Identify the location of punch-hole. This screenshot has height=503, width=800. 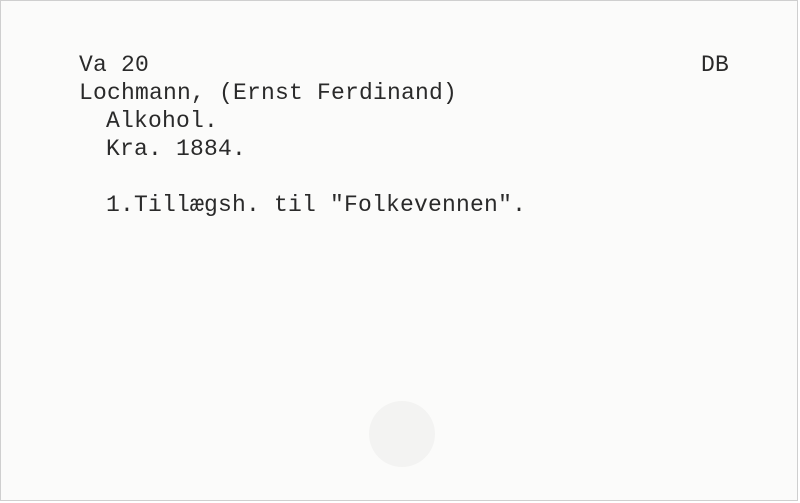
(402, 434).